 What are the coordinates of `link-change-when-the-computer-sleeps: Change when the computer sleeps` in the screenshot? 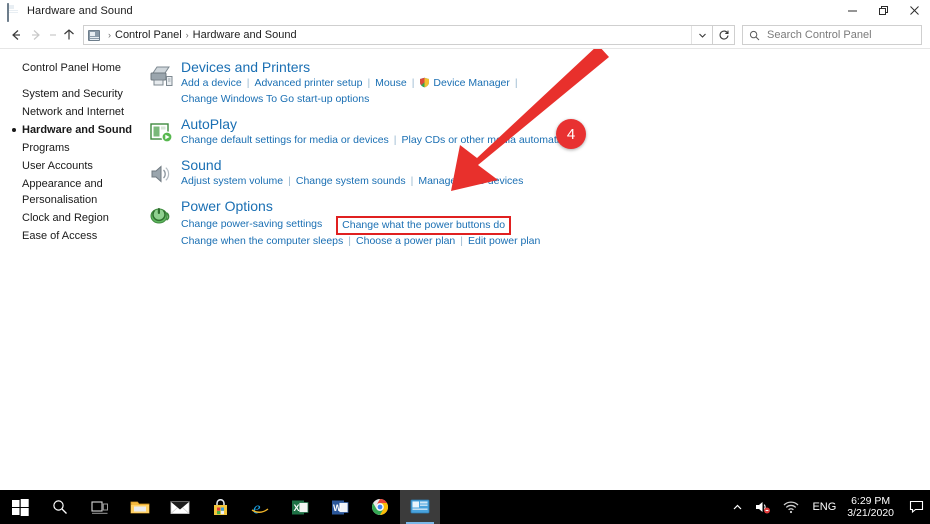 It's located at (262, 241).